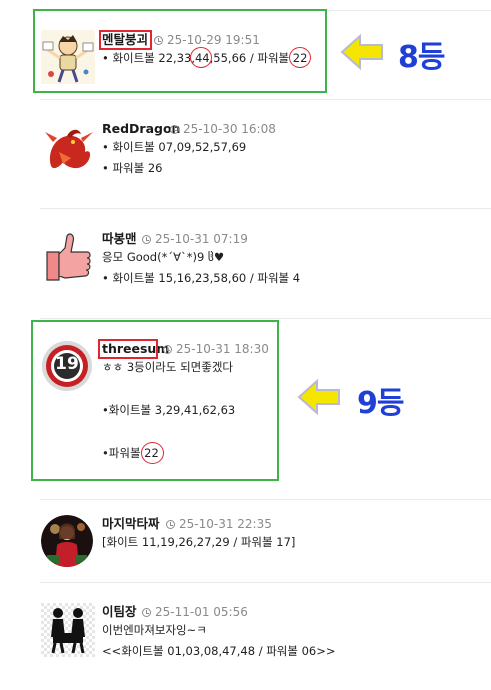 This screenshot has height=690, width=491. What do you see at coordinates (119, 239) in the screenshot?
I see `author-name: 따봉맨` at bounding box center [119, 239].